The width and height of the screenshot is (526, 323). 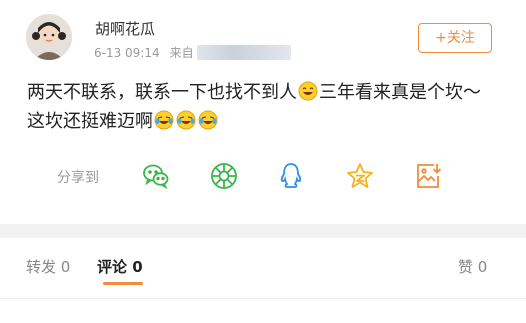 What do you see at coordinates (78, 178) in the screenshot?
I see `share-label: 分享到` at bounding box center [78, 178].